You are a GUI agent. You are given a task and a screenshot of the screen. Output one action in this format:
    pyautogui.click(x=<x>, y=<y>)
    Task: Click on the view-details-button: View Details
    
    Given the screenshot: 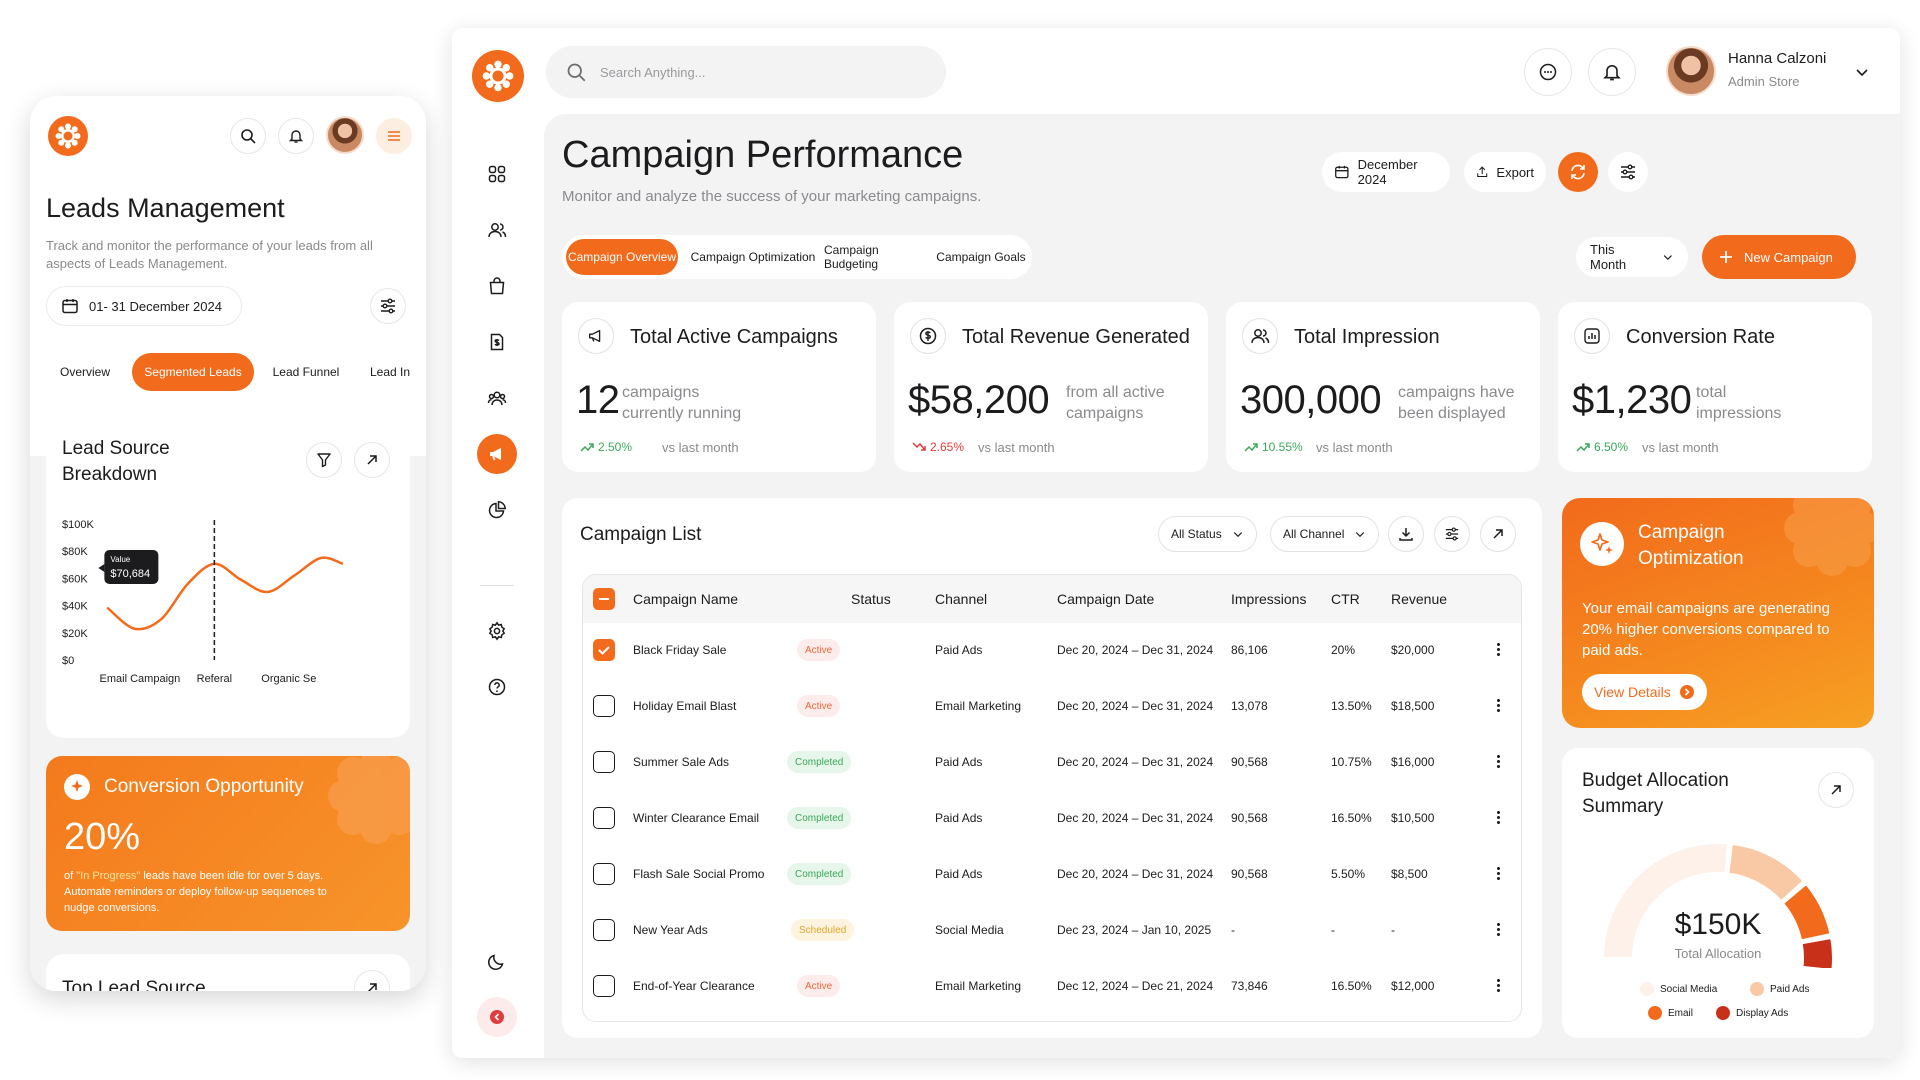 What is the action you would take?
    pyautogui.click(x=1644, y=692)
    